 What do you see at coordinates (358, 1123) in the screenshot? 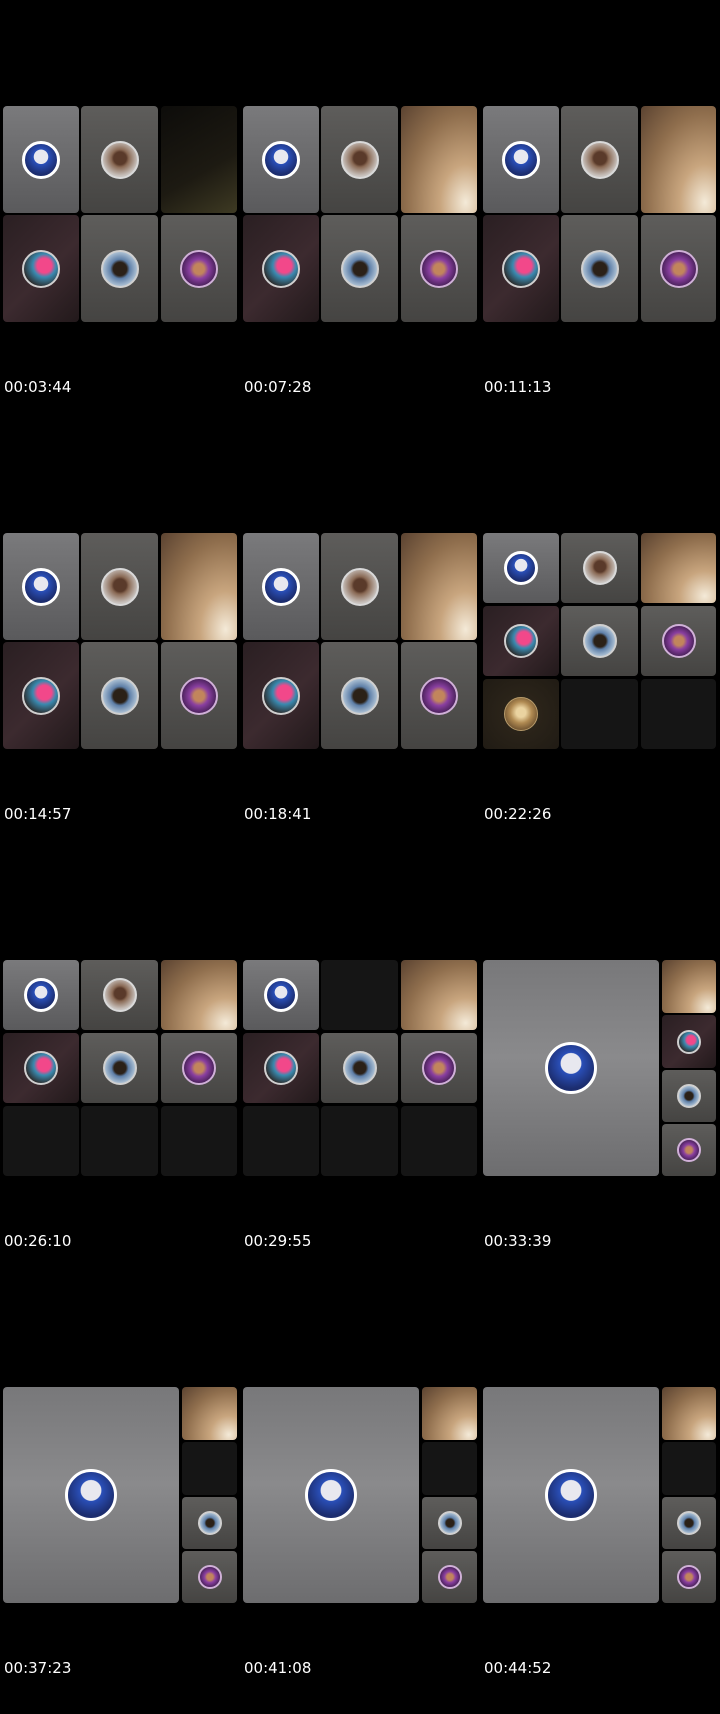
I see `video-frame-8: 00:29:55` at bounding box center [358, 1123].